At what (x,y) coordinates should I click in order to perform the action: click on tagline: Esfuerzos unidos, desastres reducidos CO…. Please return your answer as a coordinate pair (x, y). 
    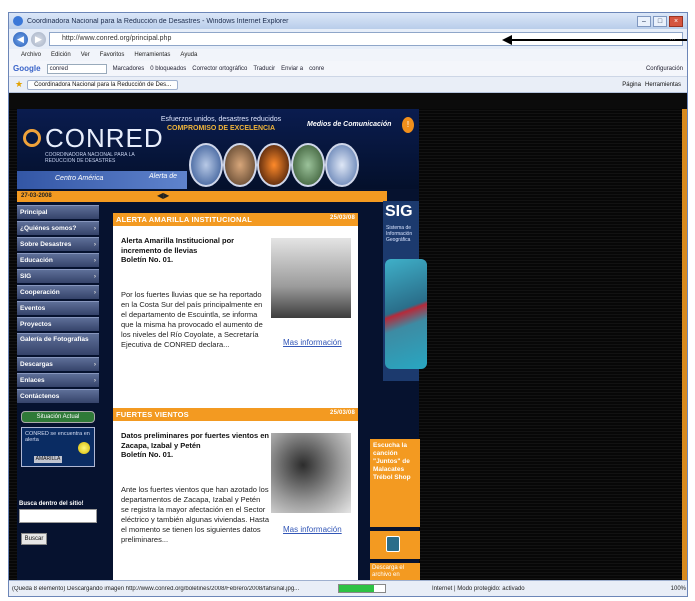
    Looking at the image, I should click on (221, 124).